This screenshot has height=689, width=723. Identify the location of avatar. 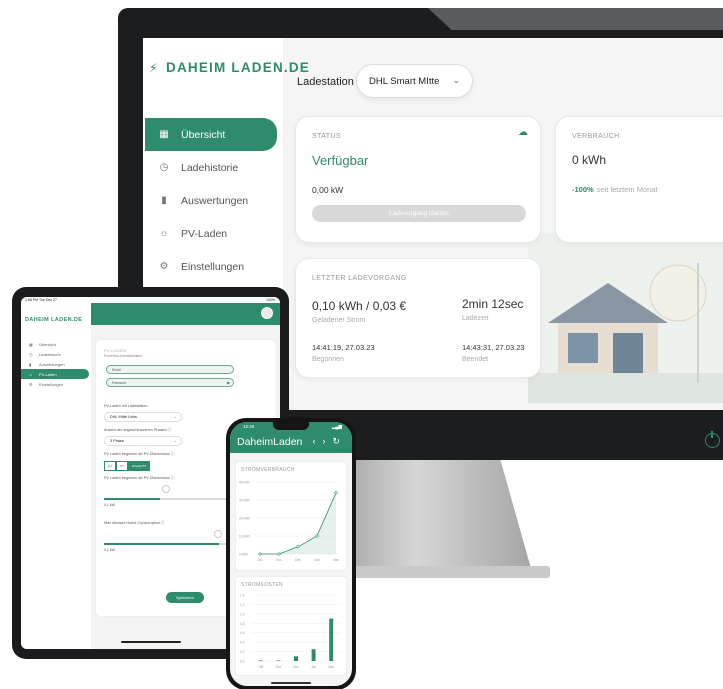
(267, 313).